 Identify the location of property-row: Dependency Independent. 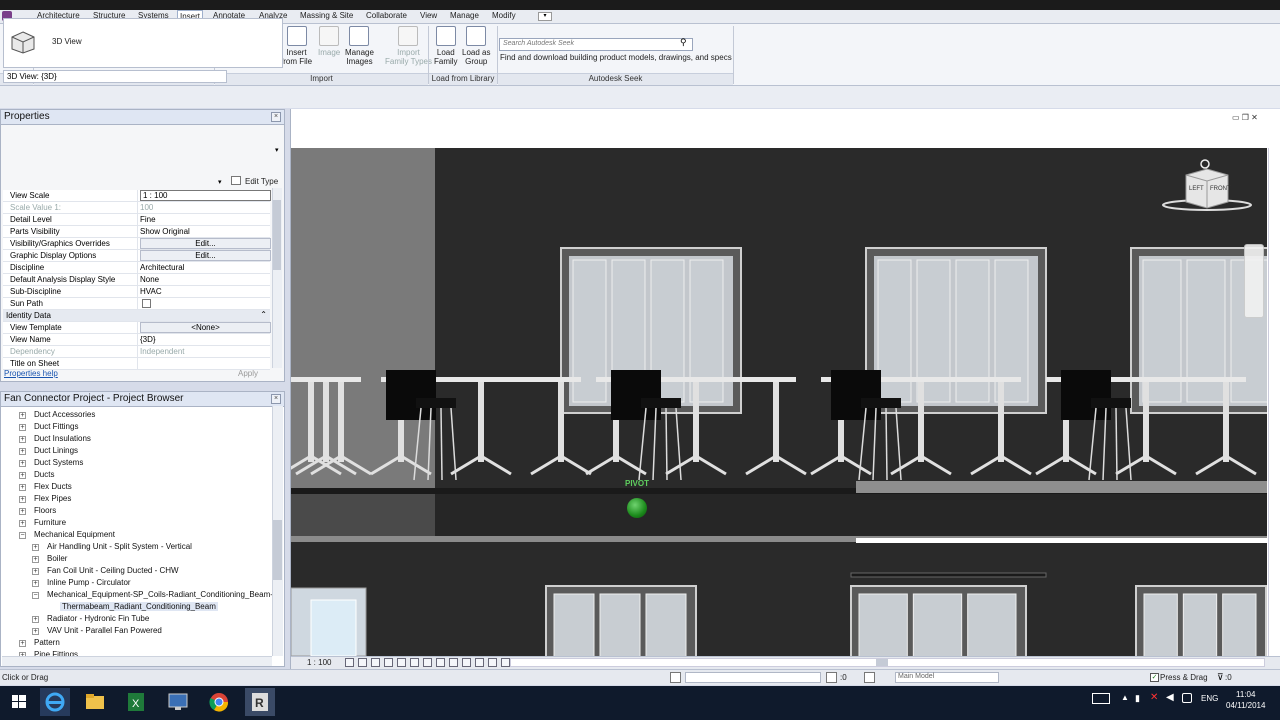
(136, 352).